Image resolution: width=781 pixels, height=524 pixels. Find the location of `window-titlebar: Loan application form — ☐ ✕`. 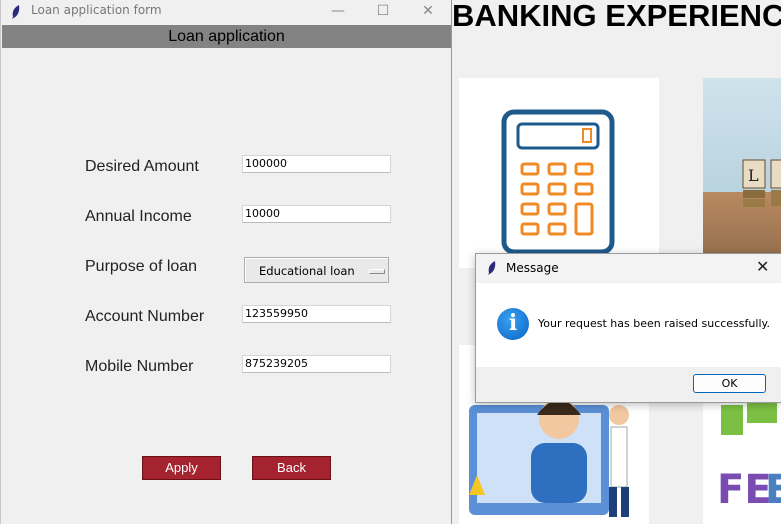

window-titlebar: Loan application form — ☐ ✕ is located at coordinates (226, 12).